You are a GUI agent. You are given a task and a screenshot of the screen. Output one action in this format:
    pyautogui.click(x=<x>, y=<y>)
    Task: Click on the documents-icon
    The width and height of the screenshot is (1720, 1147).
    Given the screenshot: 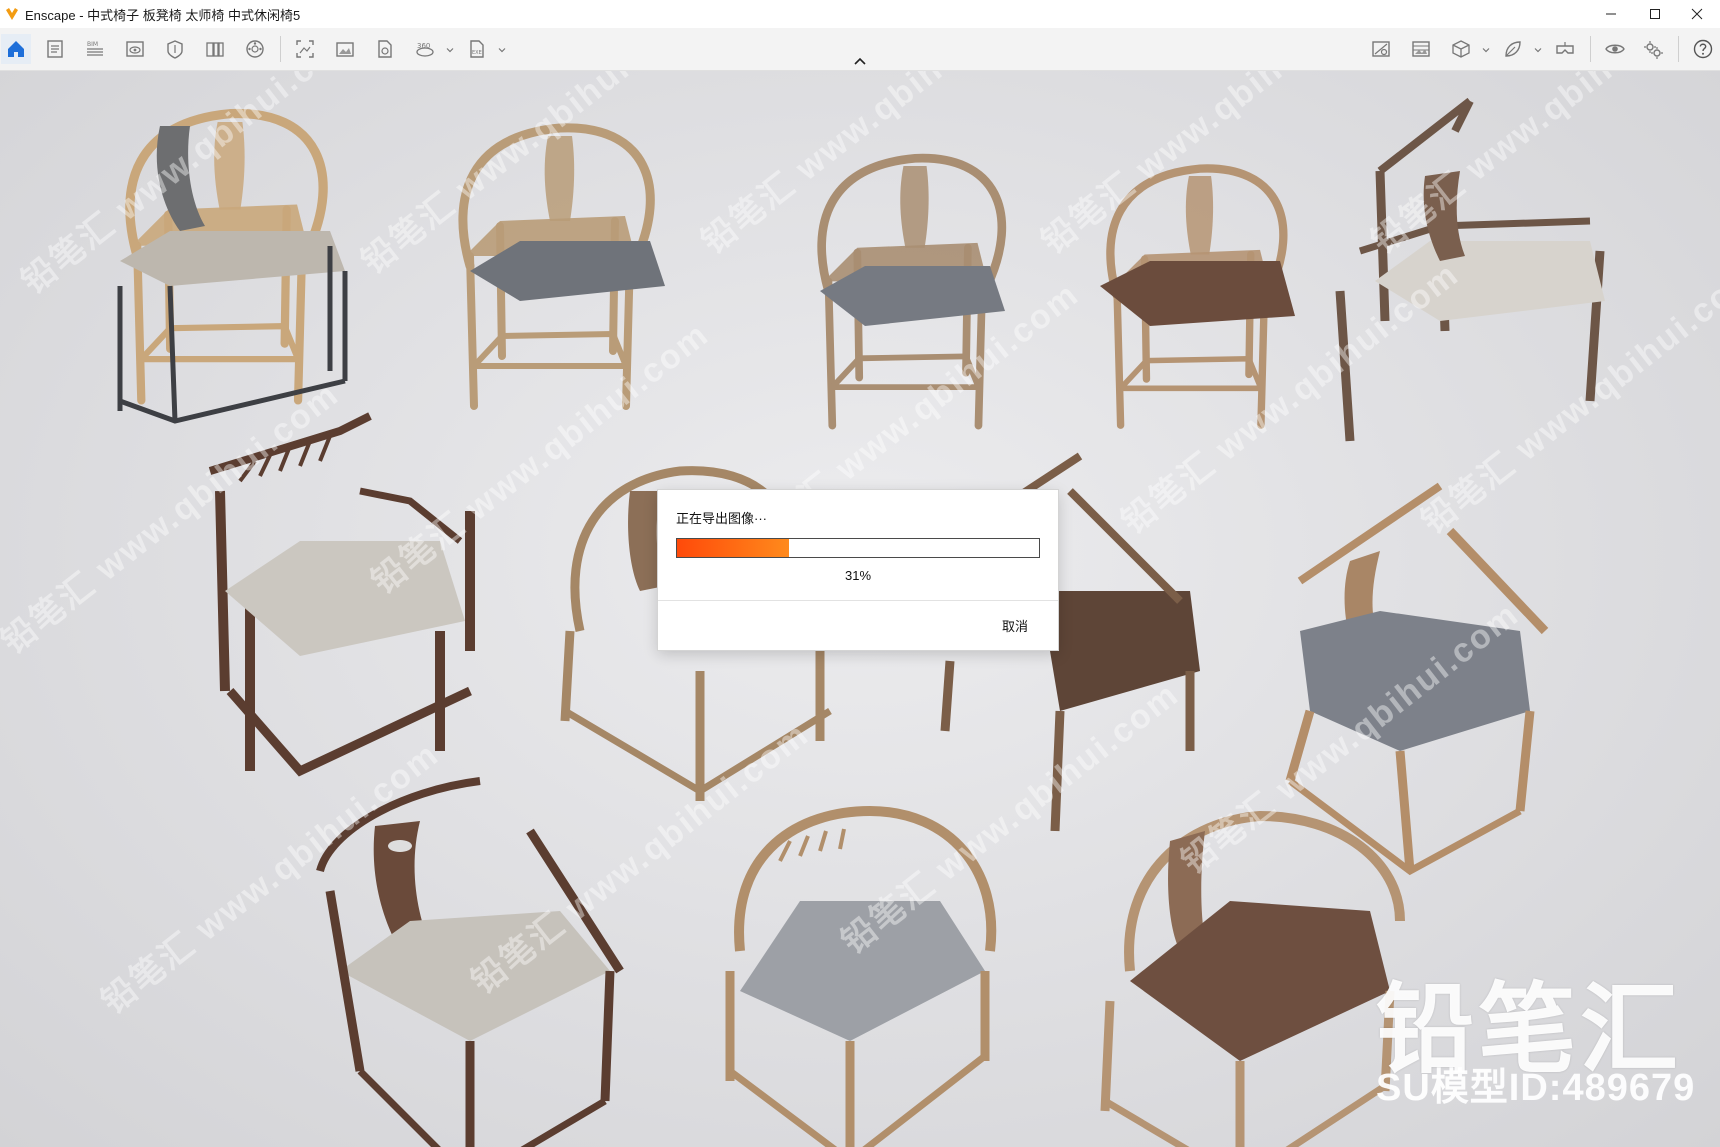 What is the action you would take?
    pyautogui.click(x=55, y=49)
    